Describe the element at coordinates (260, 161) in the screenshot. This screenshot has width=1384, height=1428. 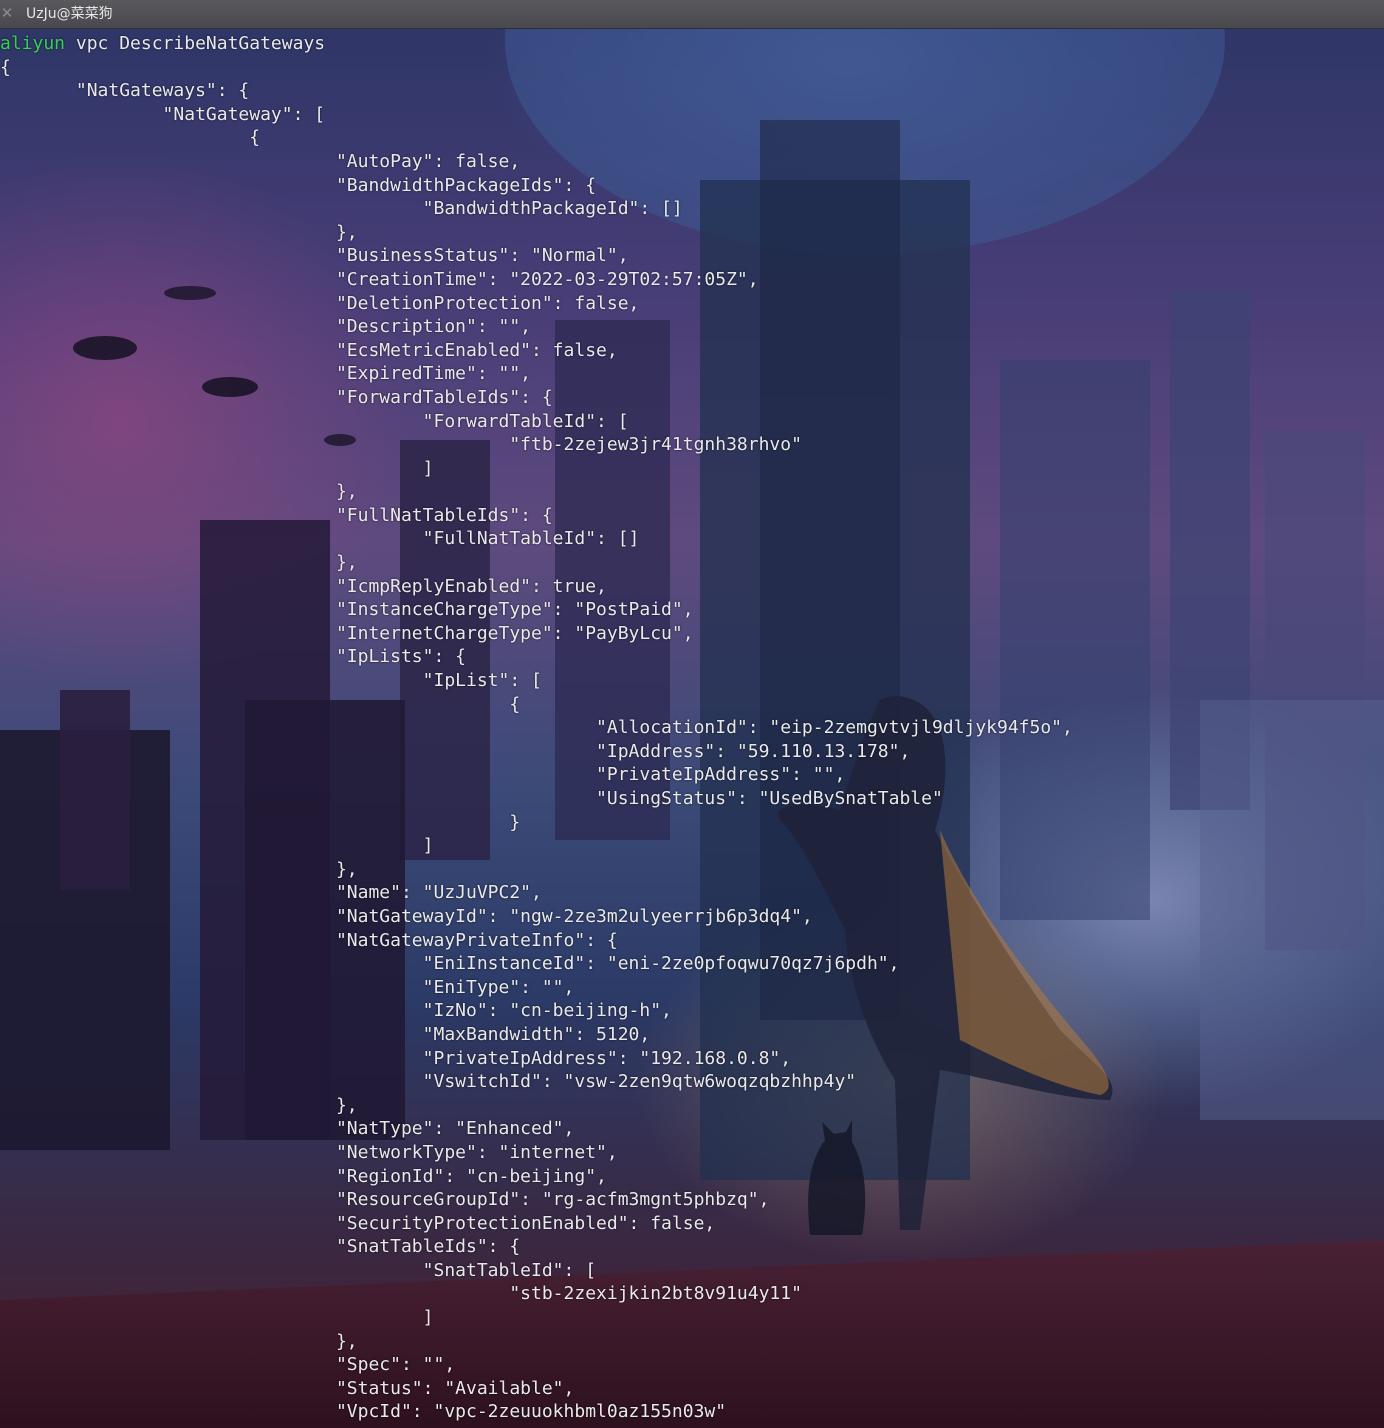
I see `output-line: "AutoPay": false,` at that location.